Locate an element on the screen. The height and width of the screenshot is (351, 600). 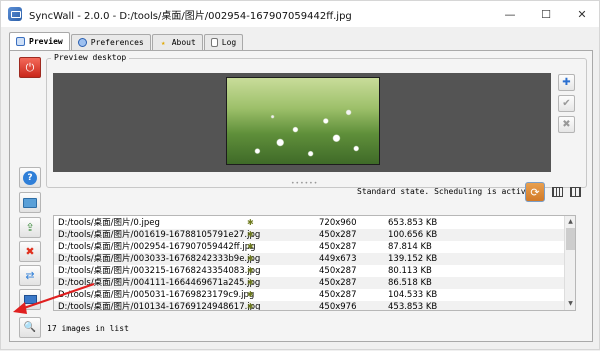
minimize-button: — is located at coordinates (510, 14).